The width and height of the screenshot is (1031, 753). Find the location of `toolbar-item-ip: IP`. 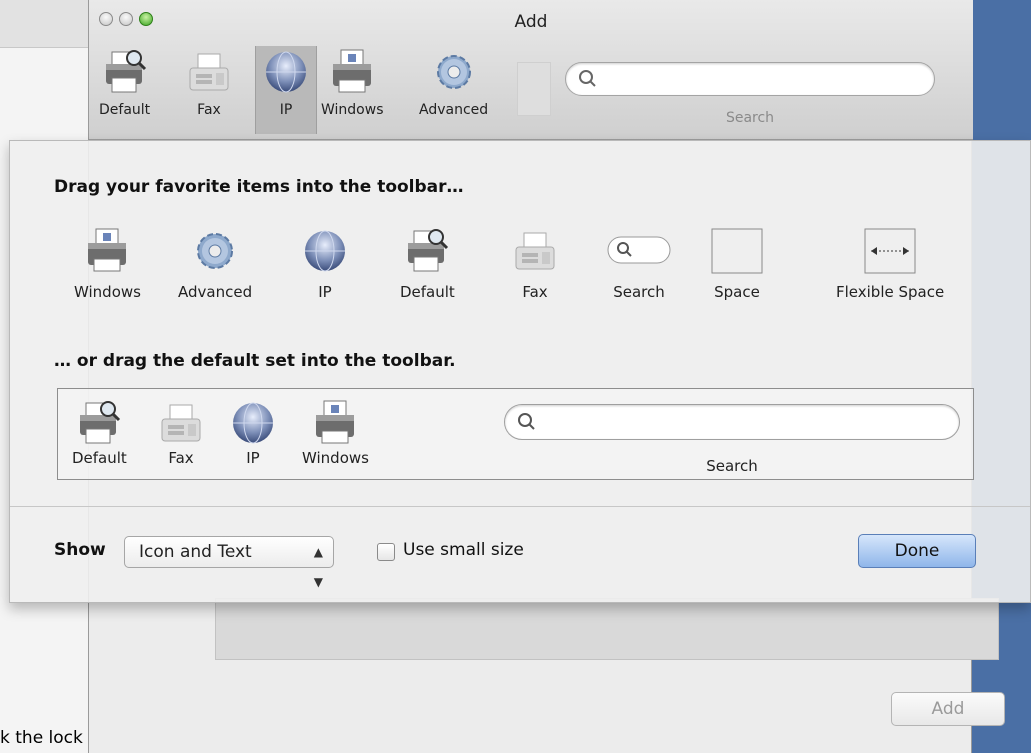

toolbar-item-ip: IP is located at coordinates (286, 83).